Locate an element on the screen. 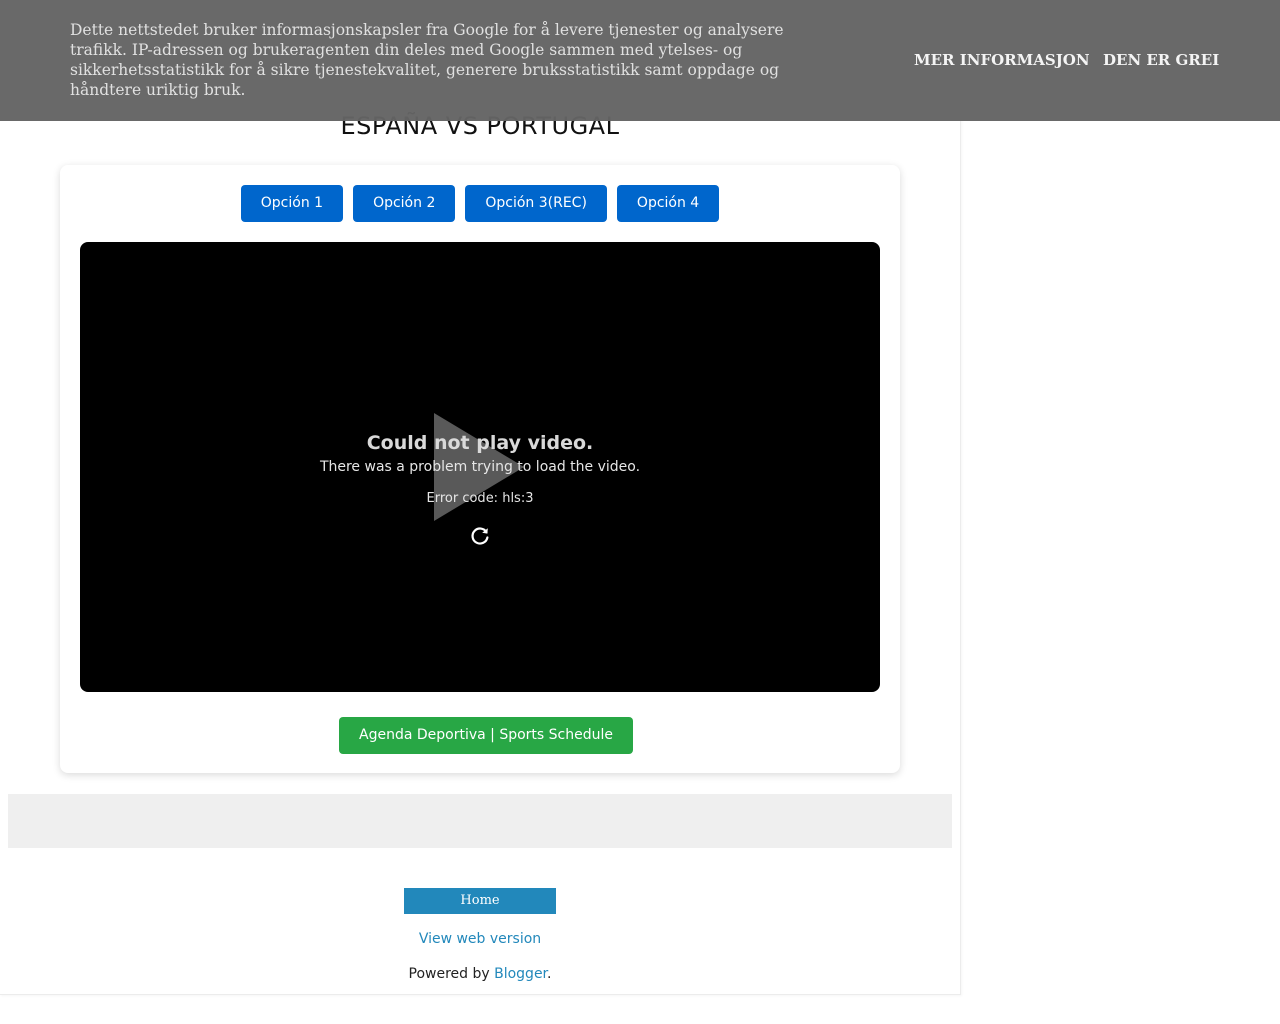 The width and height of the screenshot is (1280, 1024). blogger-link: Blogger is located at coordinates (520, 974).